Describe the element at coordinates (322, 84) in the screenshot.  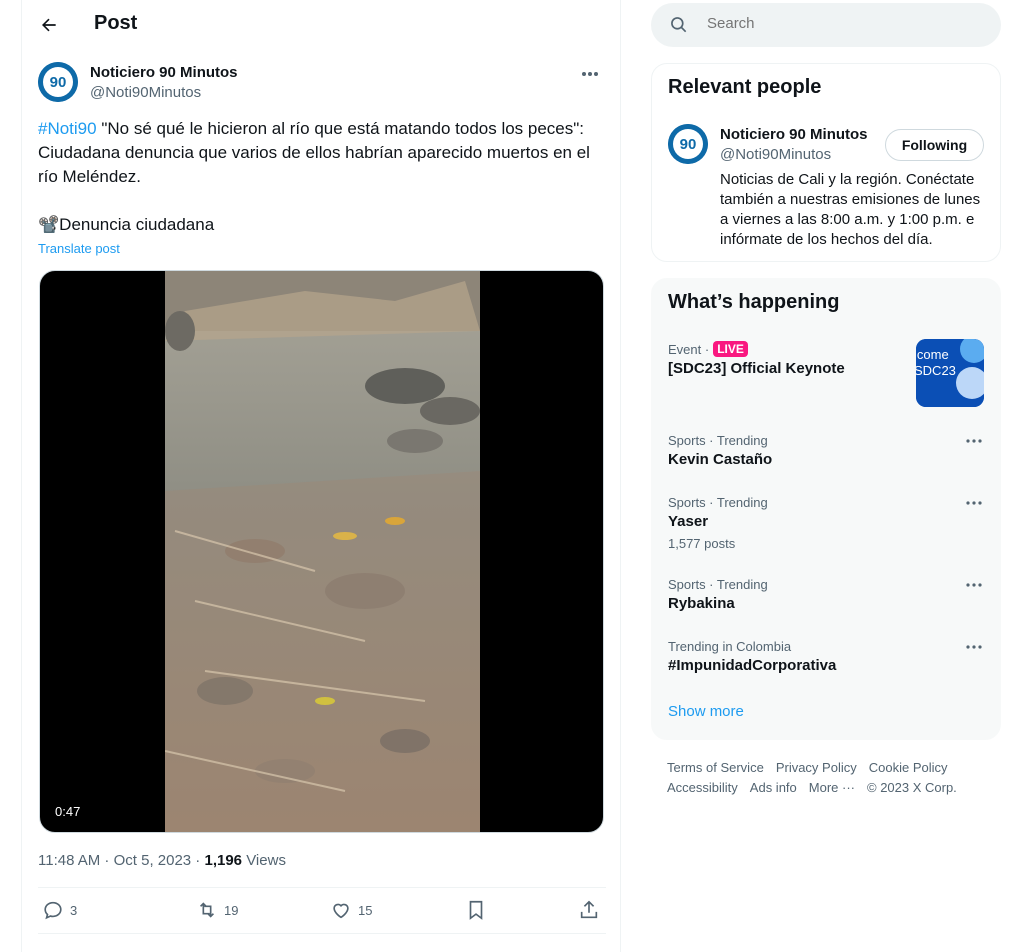
I see `author-row: 90 Noticiero 90 Minutos @Noti90Minutos` at that location.